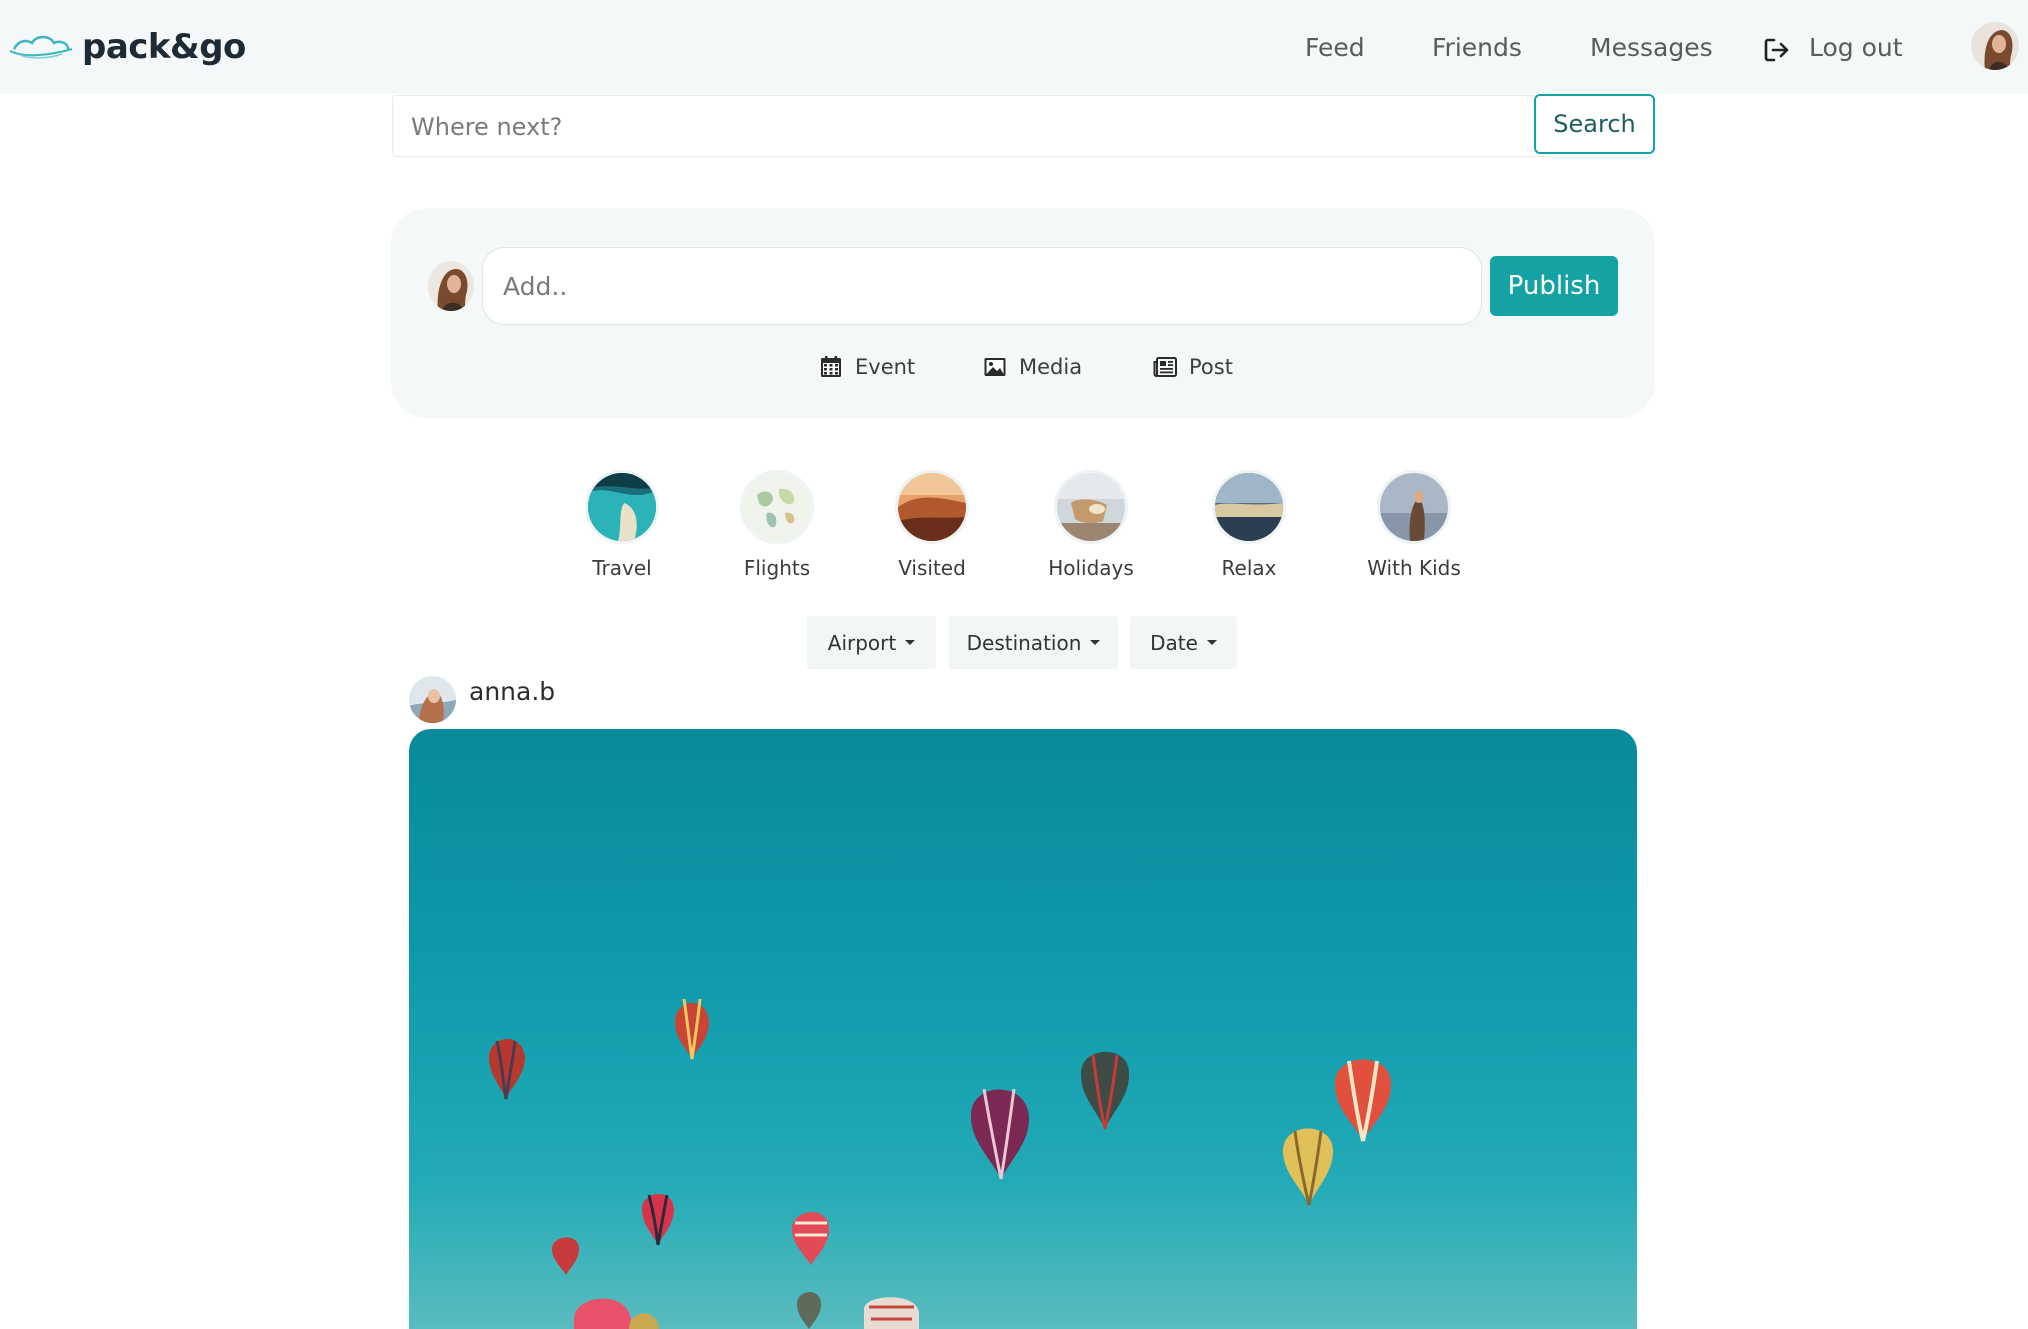 The image size is (2028, 1329). I want to click on category-flights: Flights, so click(777, 525).